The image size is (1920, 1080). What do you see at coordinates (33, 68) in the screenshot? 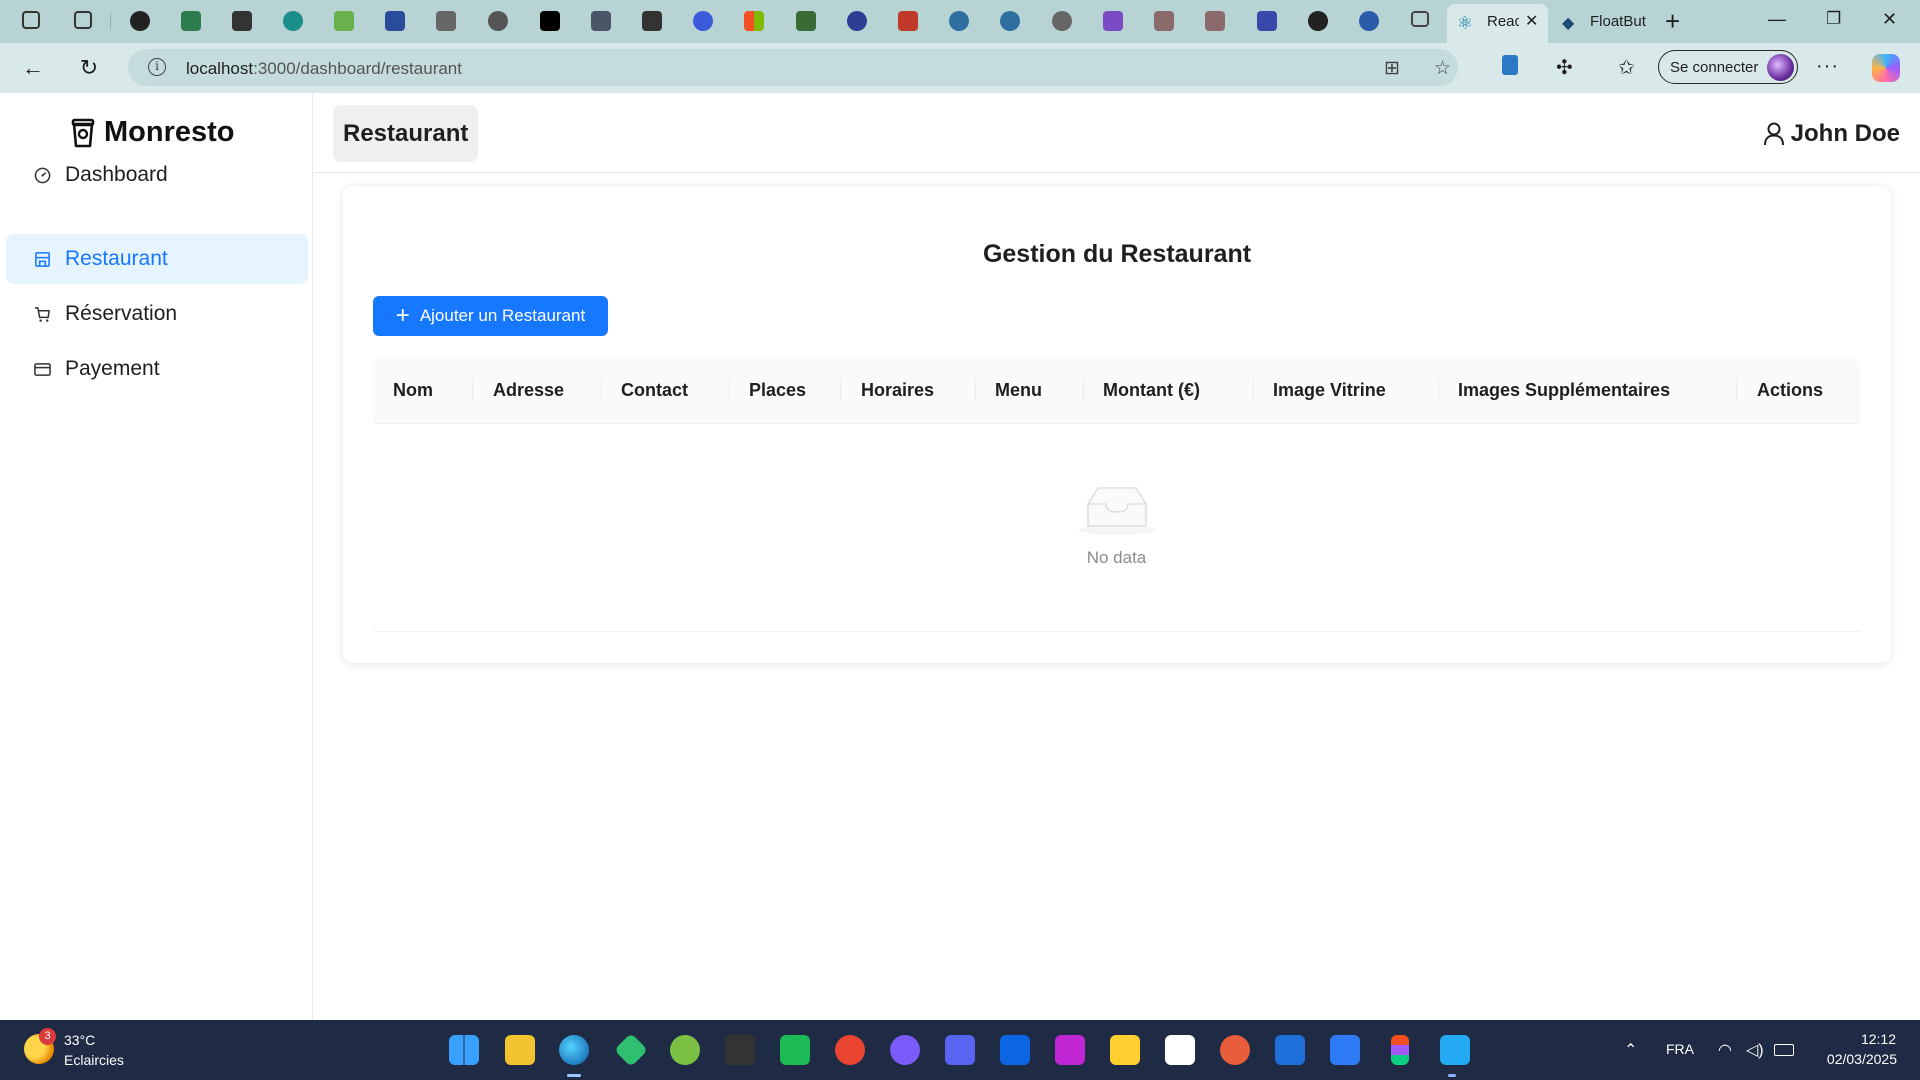
I see `back-icon: ←` at bounding box center [33, 68].